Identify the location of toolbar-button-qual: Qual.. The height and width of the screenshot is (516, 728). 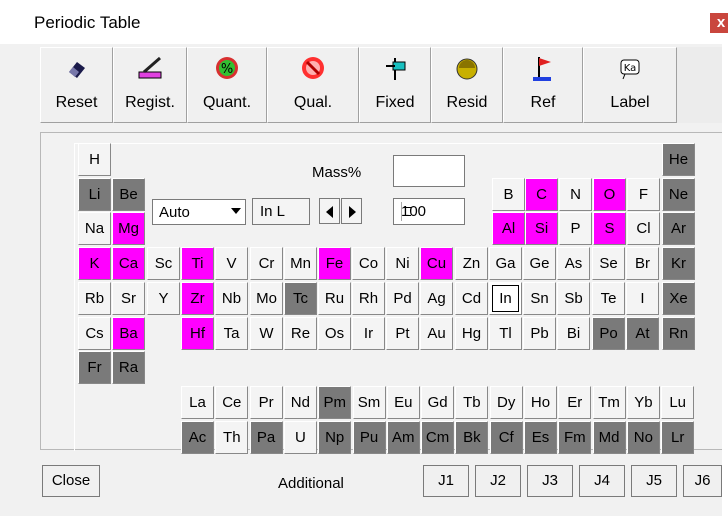
(313, 85).